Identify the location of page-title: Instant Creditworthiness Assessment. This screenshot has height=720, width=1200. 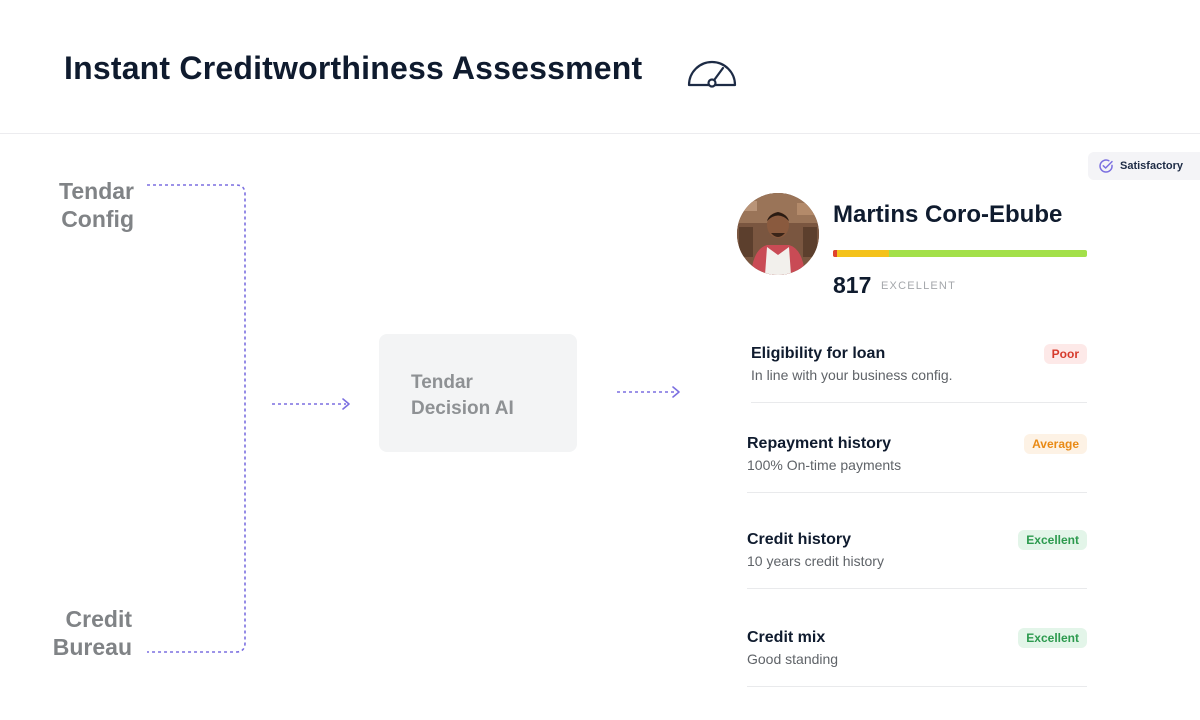
(353, 68).